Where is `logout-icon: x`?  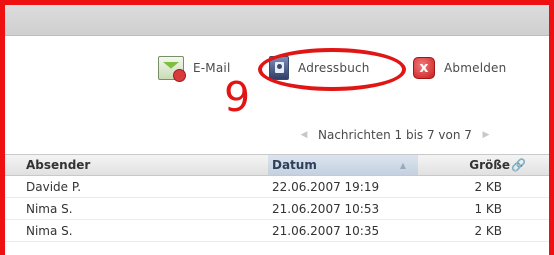 logout-icon: x is located at coordinates (424, 68).